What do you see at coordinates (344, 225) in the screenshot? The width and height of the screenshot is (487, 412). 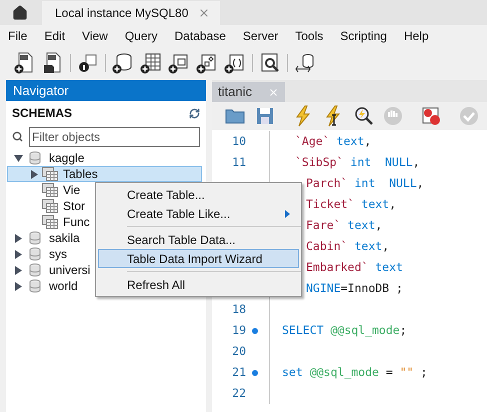 I see `code-line: Fare` text,` at bounding box center [344, 225].